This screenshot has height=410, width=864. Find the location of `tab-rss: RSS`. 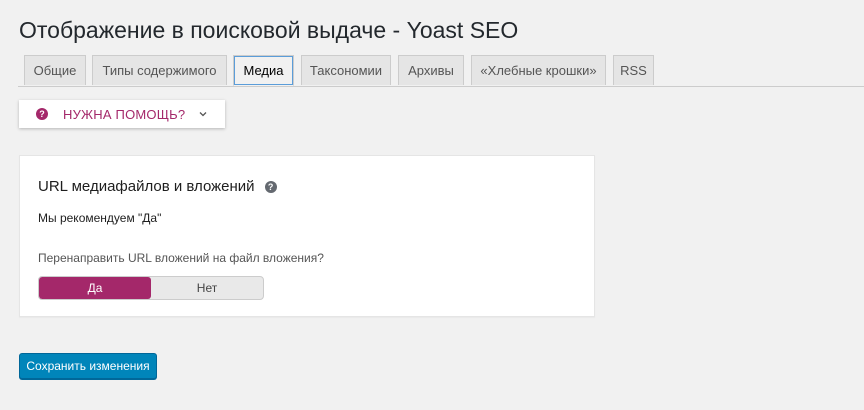

tab-rss: RSS is located at coordinates (633, 70).